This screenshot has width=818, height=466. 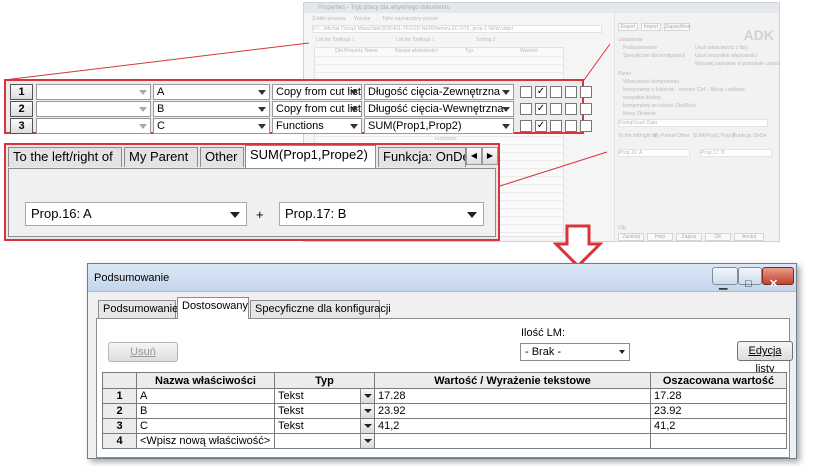 What do you see at coordinates (119, 380) in the screenshot?
I see `row-number-header` at bounding box center [119, 380].